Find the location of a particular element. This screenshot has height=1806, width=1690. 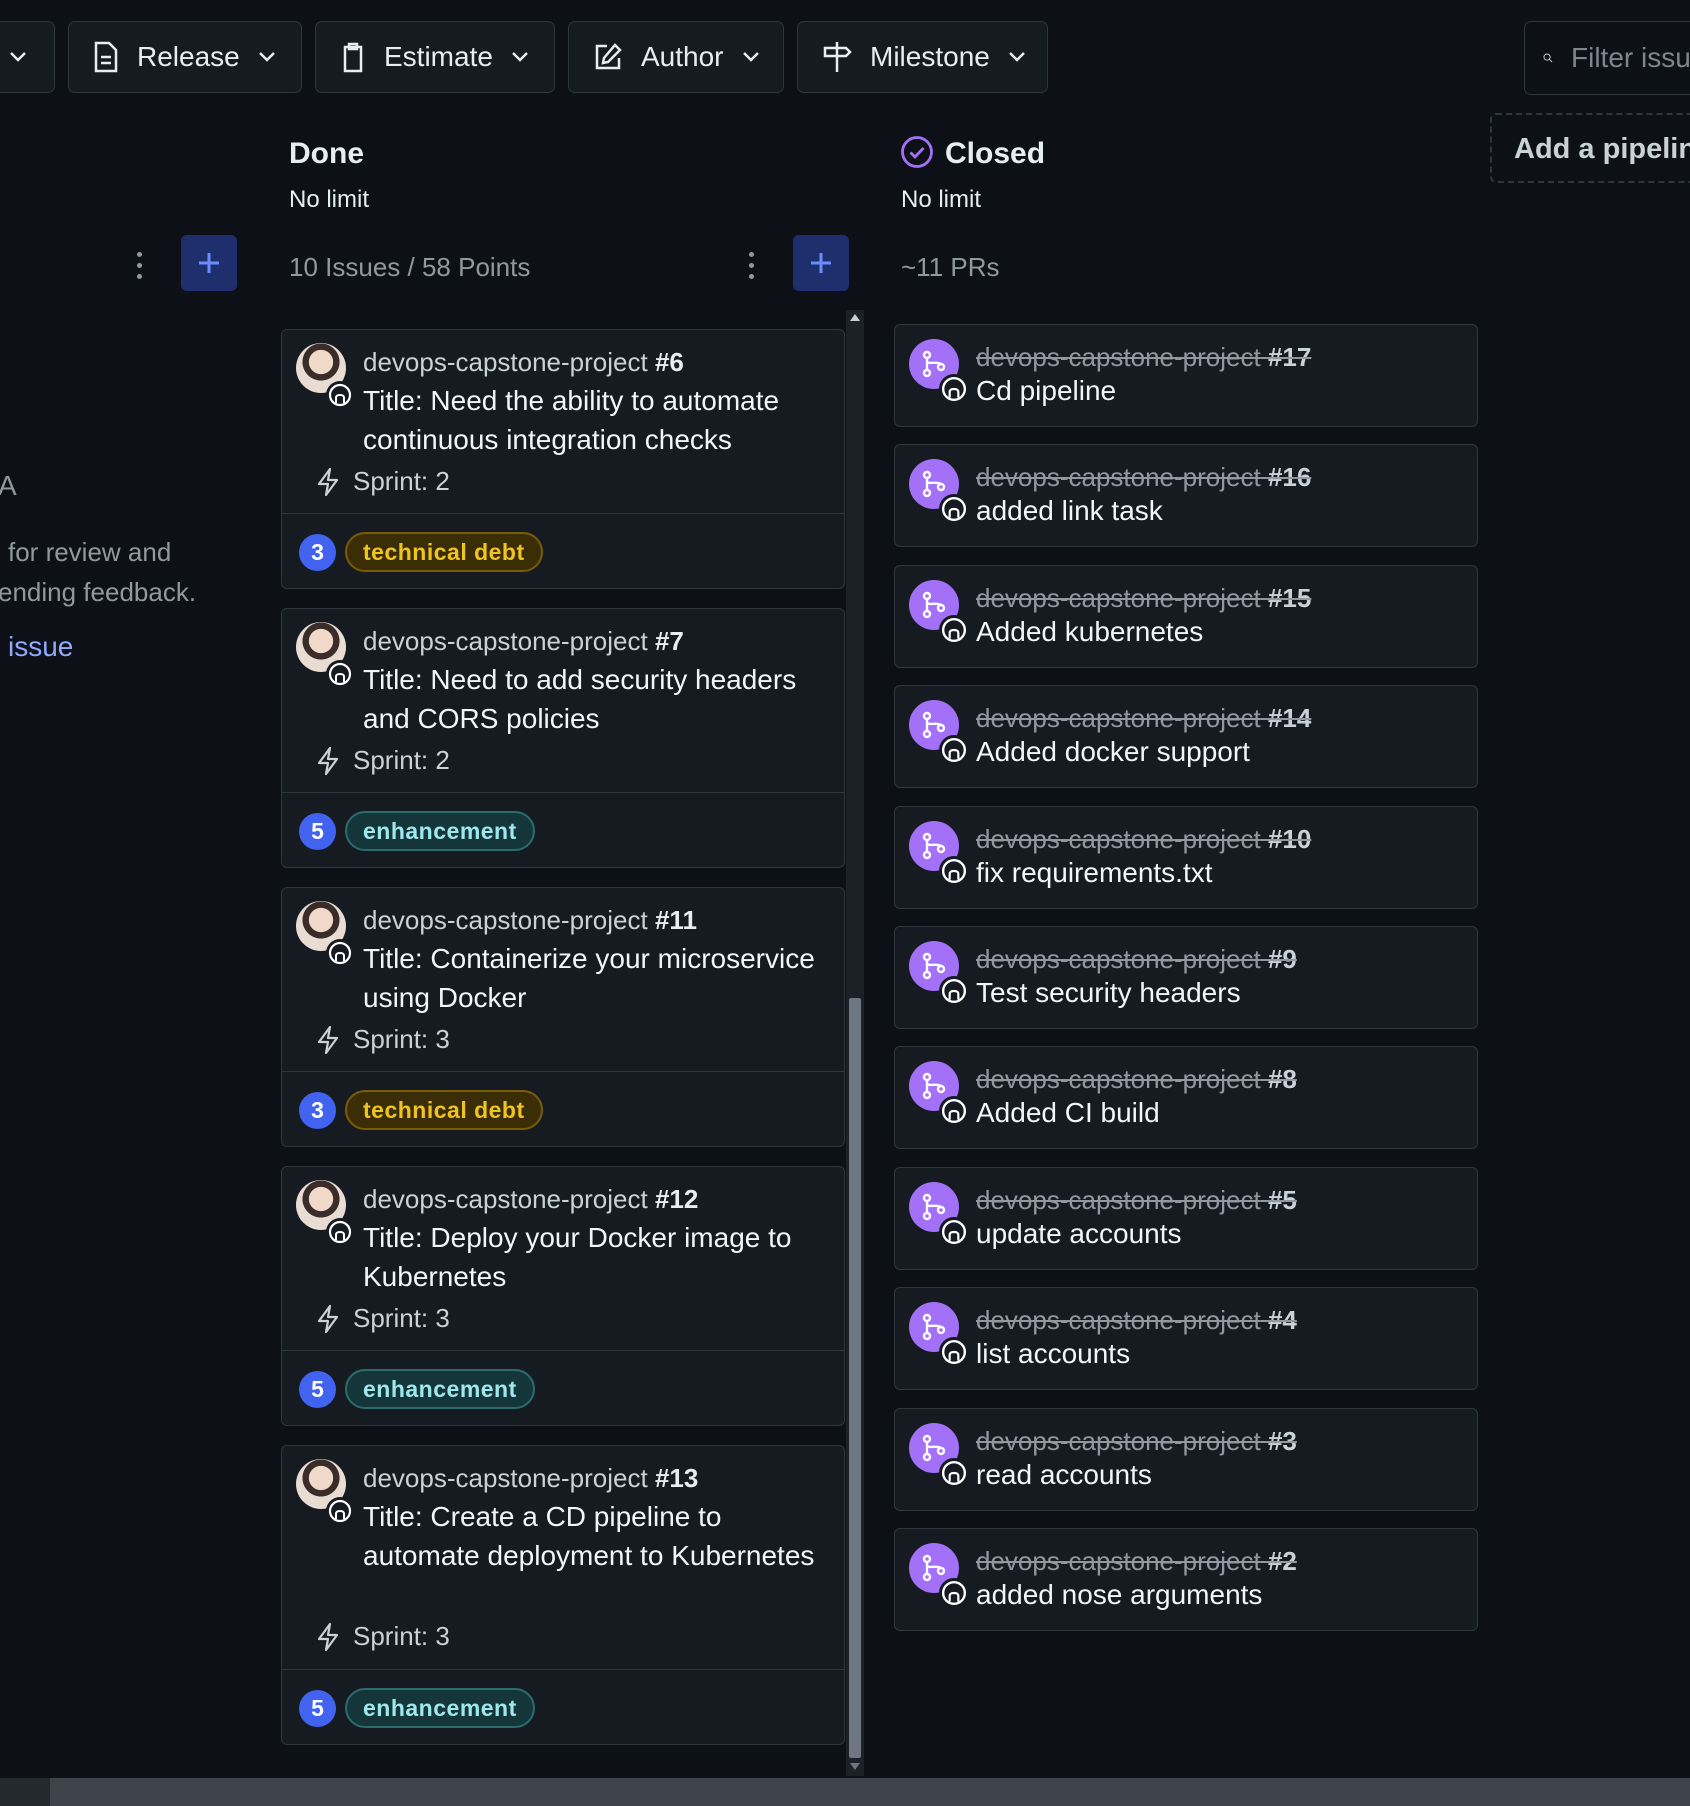

left-column-new-issue-link: issue is located at coordinates (40, 647).